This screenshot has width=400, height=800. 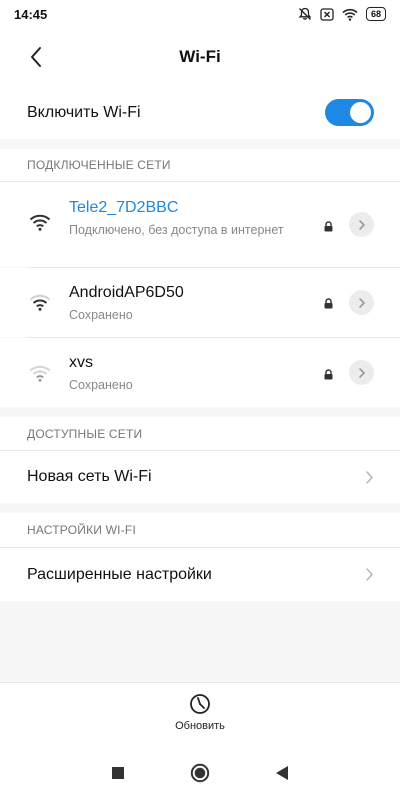 What do you see at coordinates (200, 112) in the screenshot?
I see `wifi-toggle-row: Включить Wi-Fi` at bounding box center [200, 112].